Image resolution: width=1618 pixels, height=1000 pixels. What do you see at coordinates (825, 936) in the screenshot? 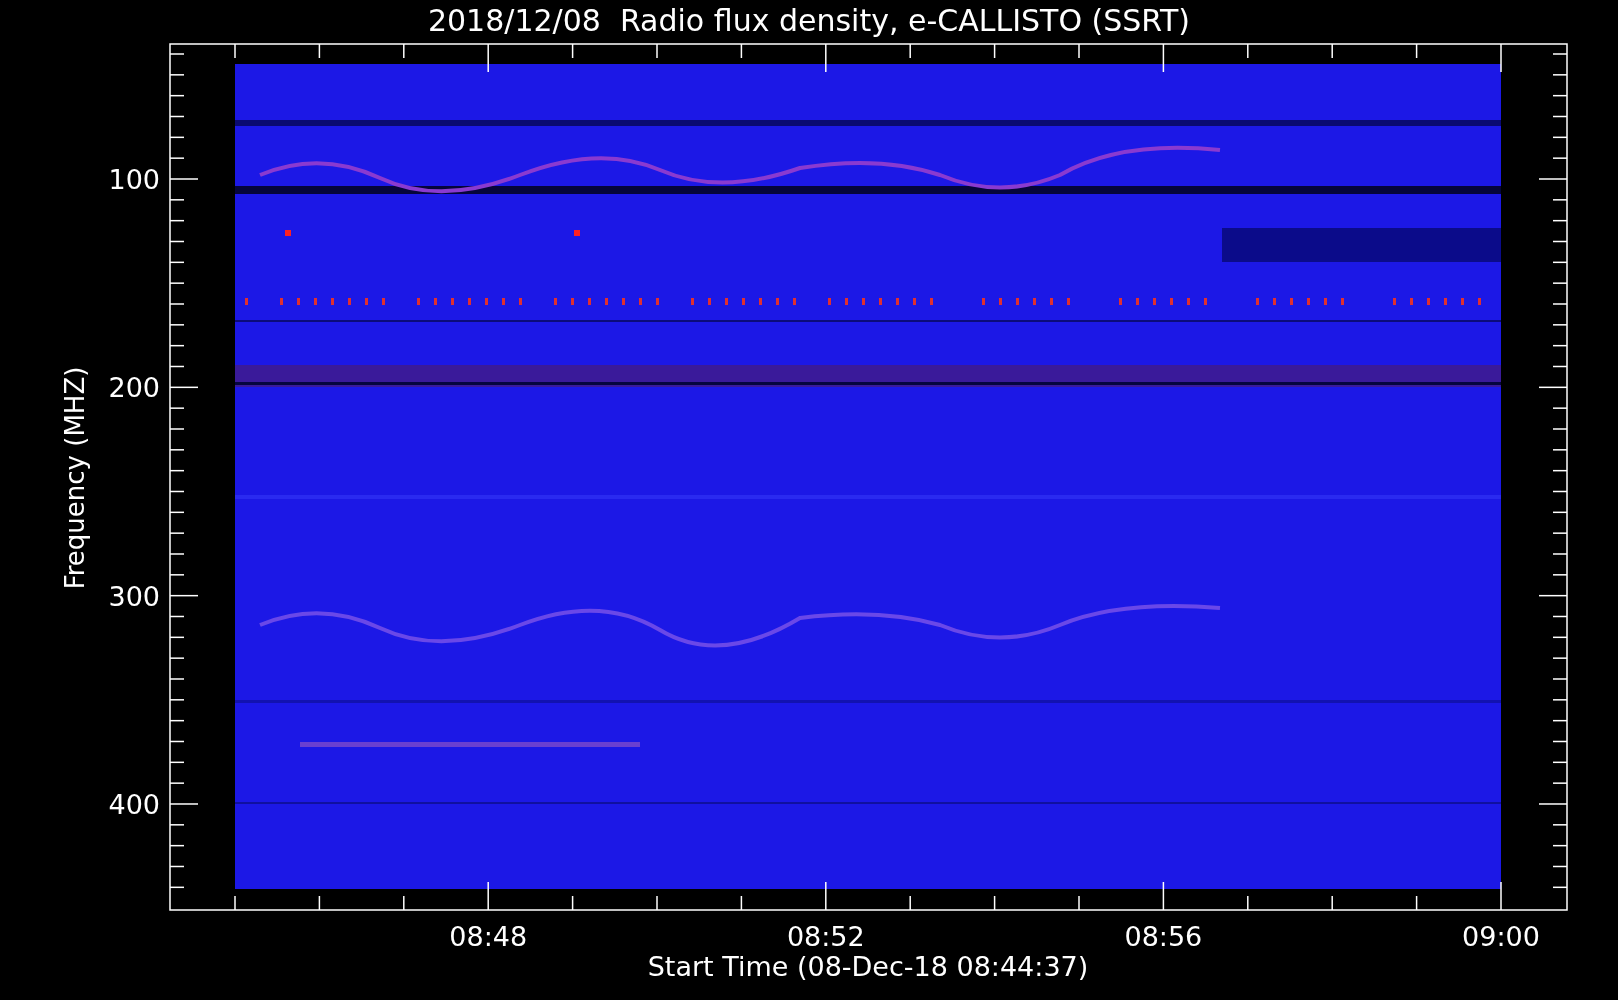
I see `x-tick-label: 08:52` at bounding box center [825, 936].